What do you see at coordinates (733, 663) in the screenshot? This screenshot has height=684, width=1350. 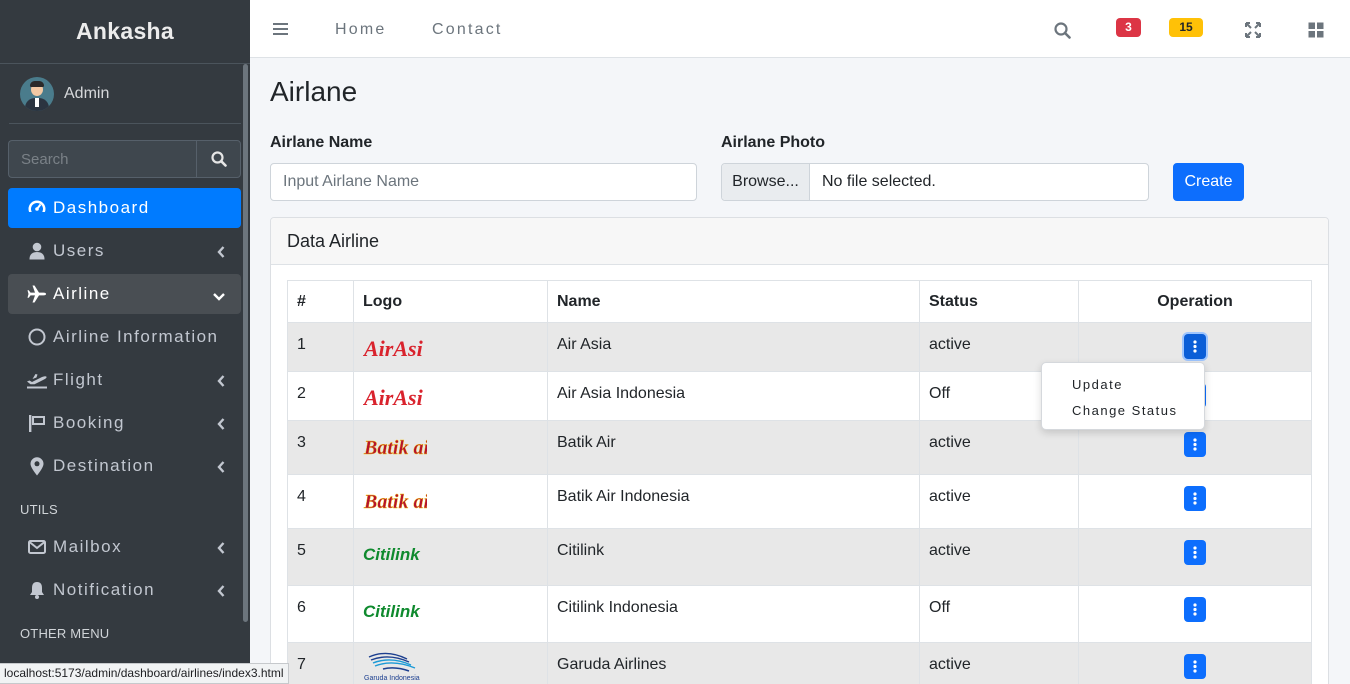 I see `airline-name: Garuda Airlines` at bounding box center [733, 663].